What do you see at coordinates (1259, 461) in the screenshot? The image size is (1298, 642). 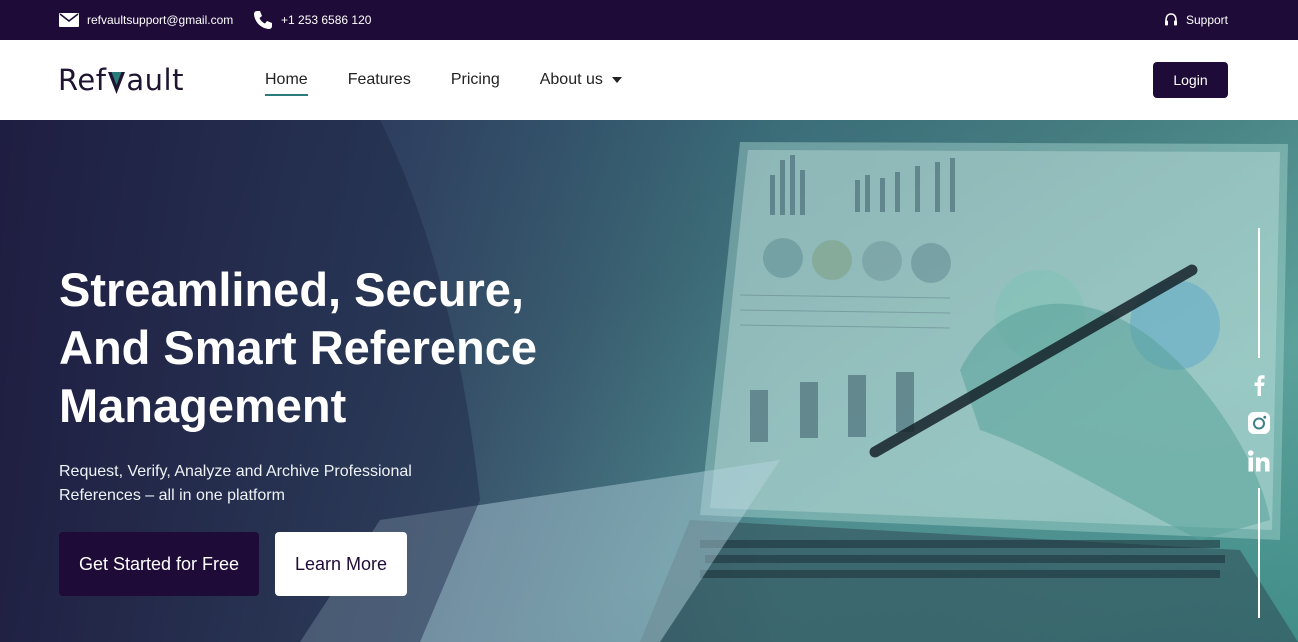 I see `linkedin-icon` at bounding box center [1259, 461].